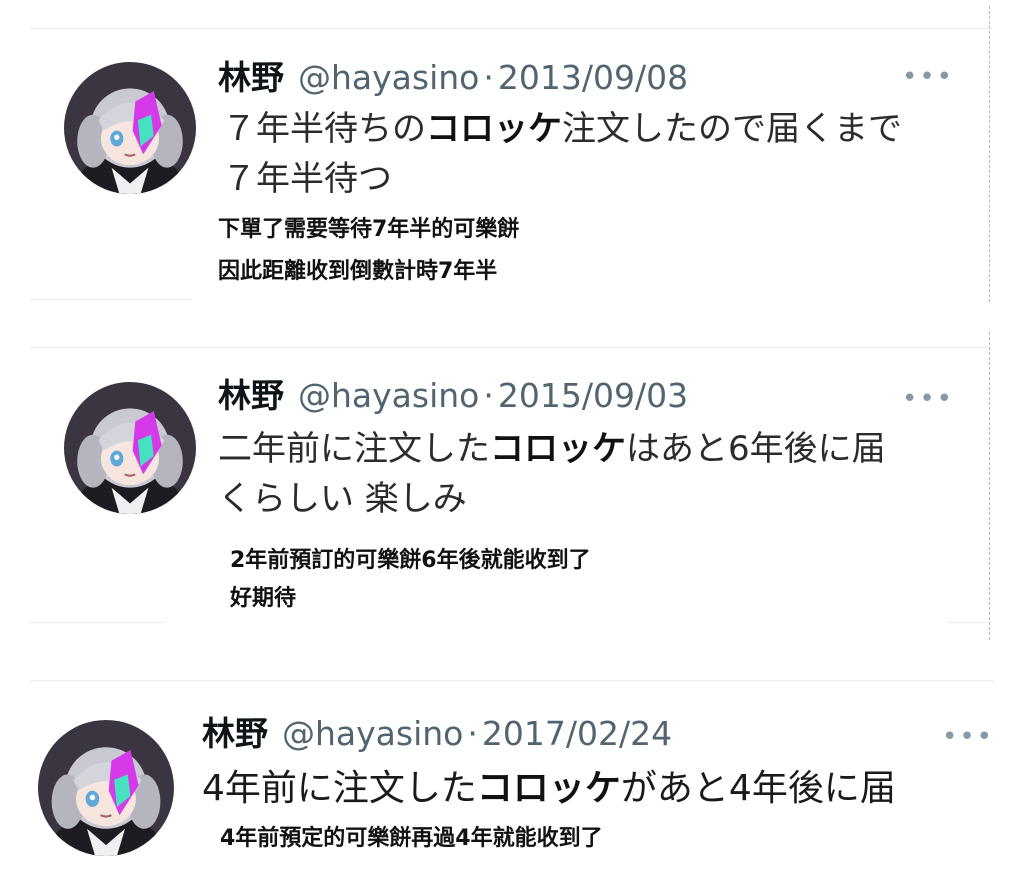 Image resolution: width=1024 pixels, height=879 pixels. I want to click on translation-text: 4年前預定的可樂餅再過4年就能收到了, so click(411, 838).